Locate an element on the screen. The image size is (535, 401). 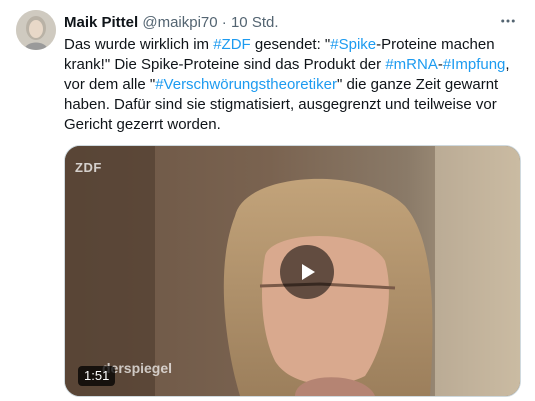
play-button is located at coordinates (307, 272).